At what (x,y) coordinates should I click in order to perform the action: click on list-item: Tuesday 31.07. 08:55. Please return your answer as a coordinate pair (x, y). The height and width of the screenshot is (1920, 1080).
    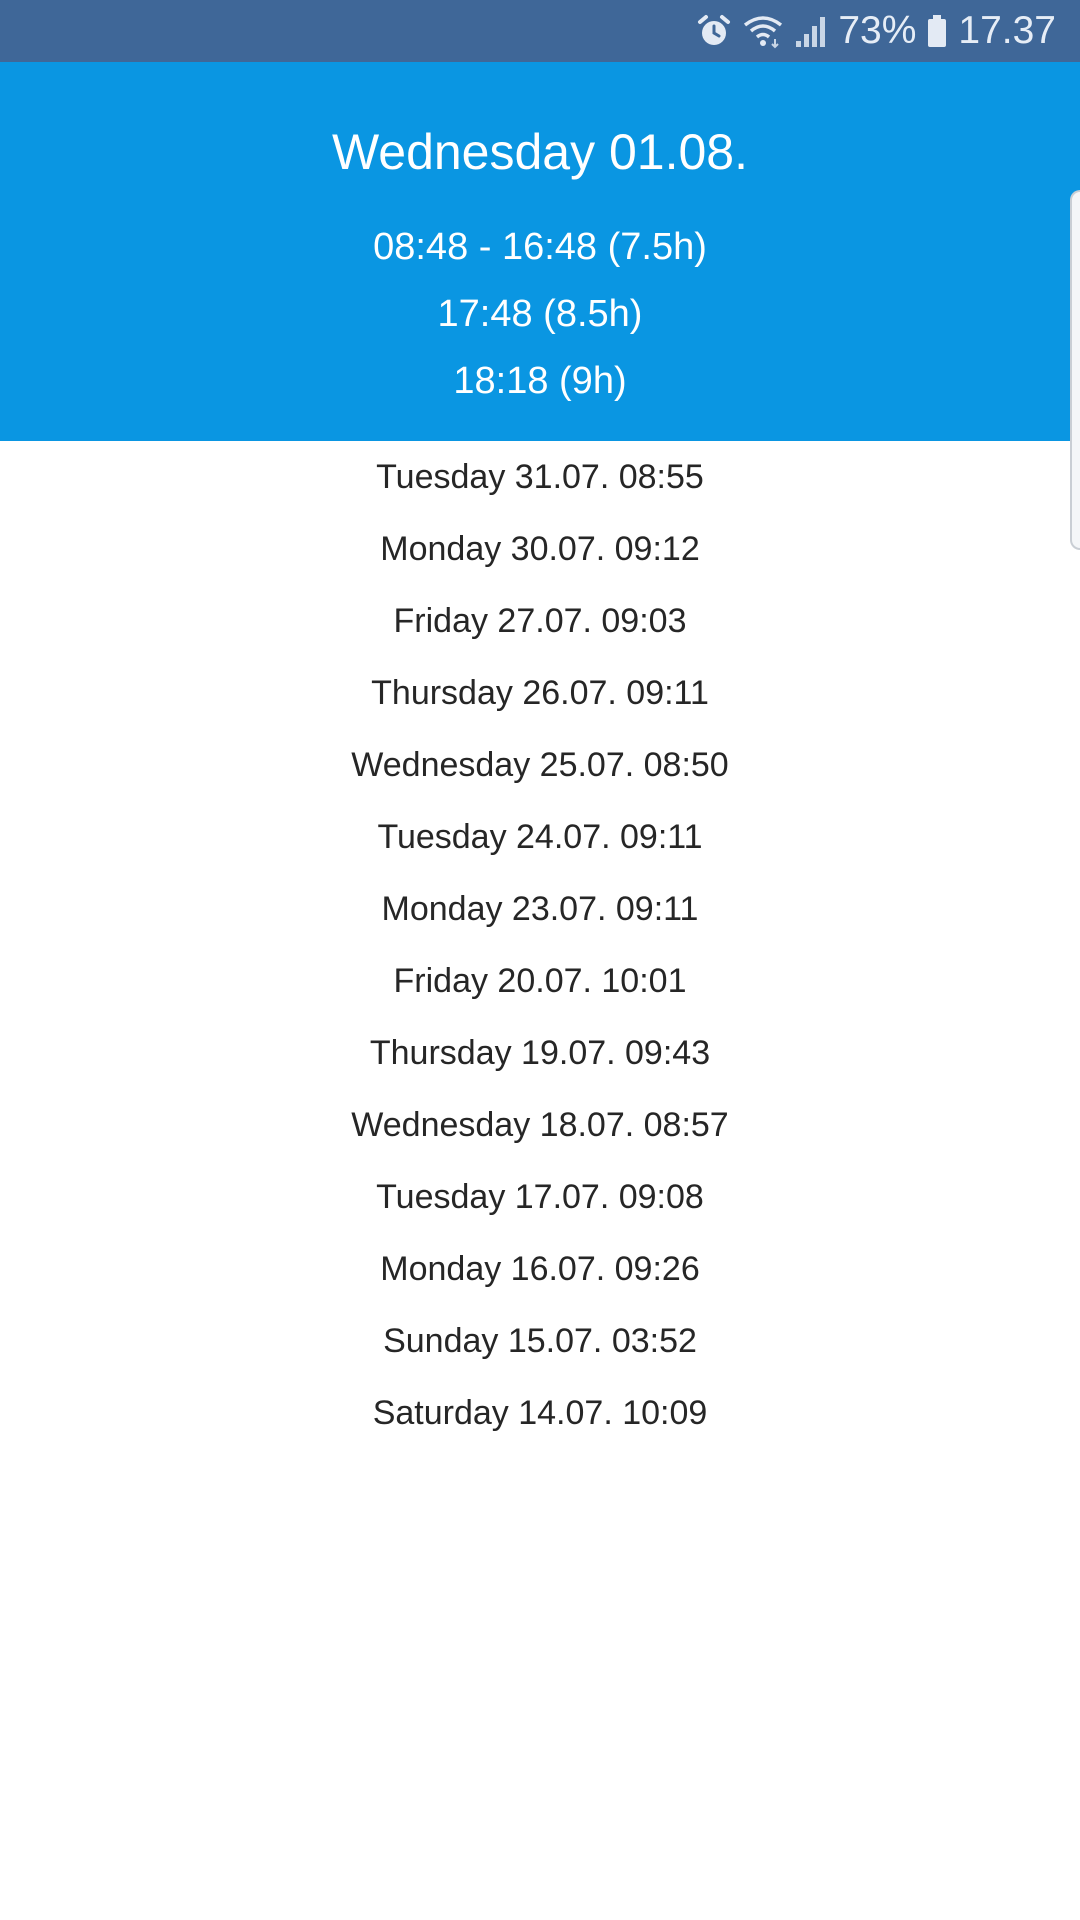
    Looking at the image, I should click on (540, 477).